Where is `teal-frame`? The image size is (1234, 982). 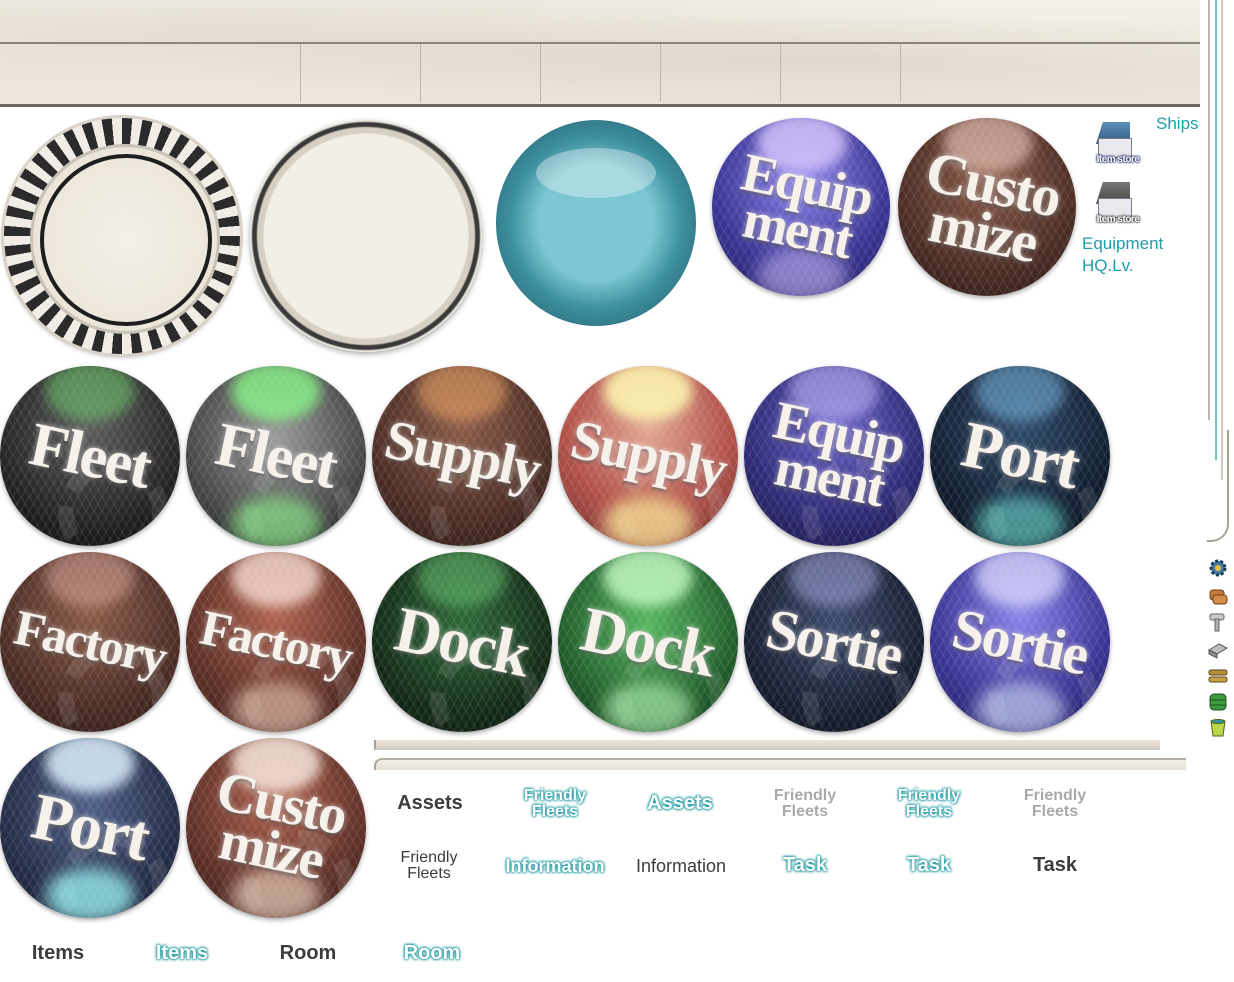 teal-frame is located at coordinates (596, 223).